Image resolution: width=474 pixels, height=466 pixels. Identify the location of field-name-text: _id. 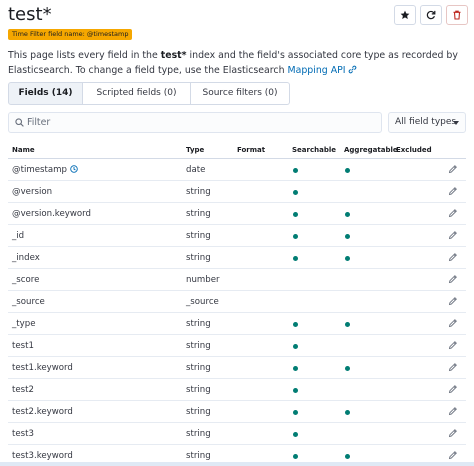
(18, 236).